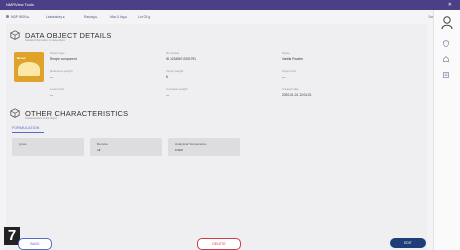  I want to click on right-sidebar, so click(446, 130).